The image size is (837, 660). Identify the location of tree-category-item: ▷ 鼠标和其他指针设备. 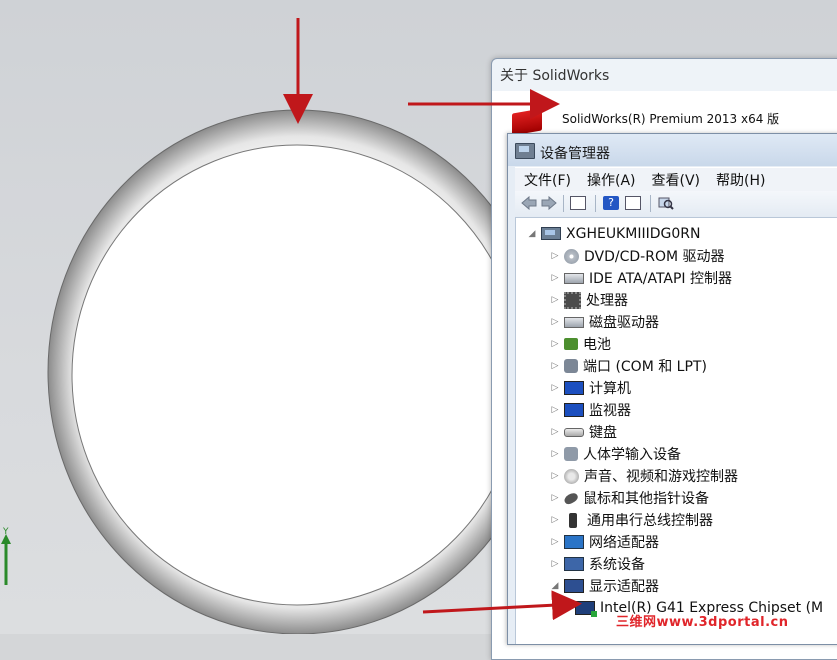
(629, 498).